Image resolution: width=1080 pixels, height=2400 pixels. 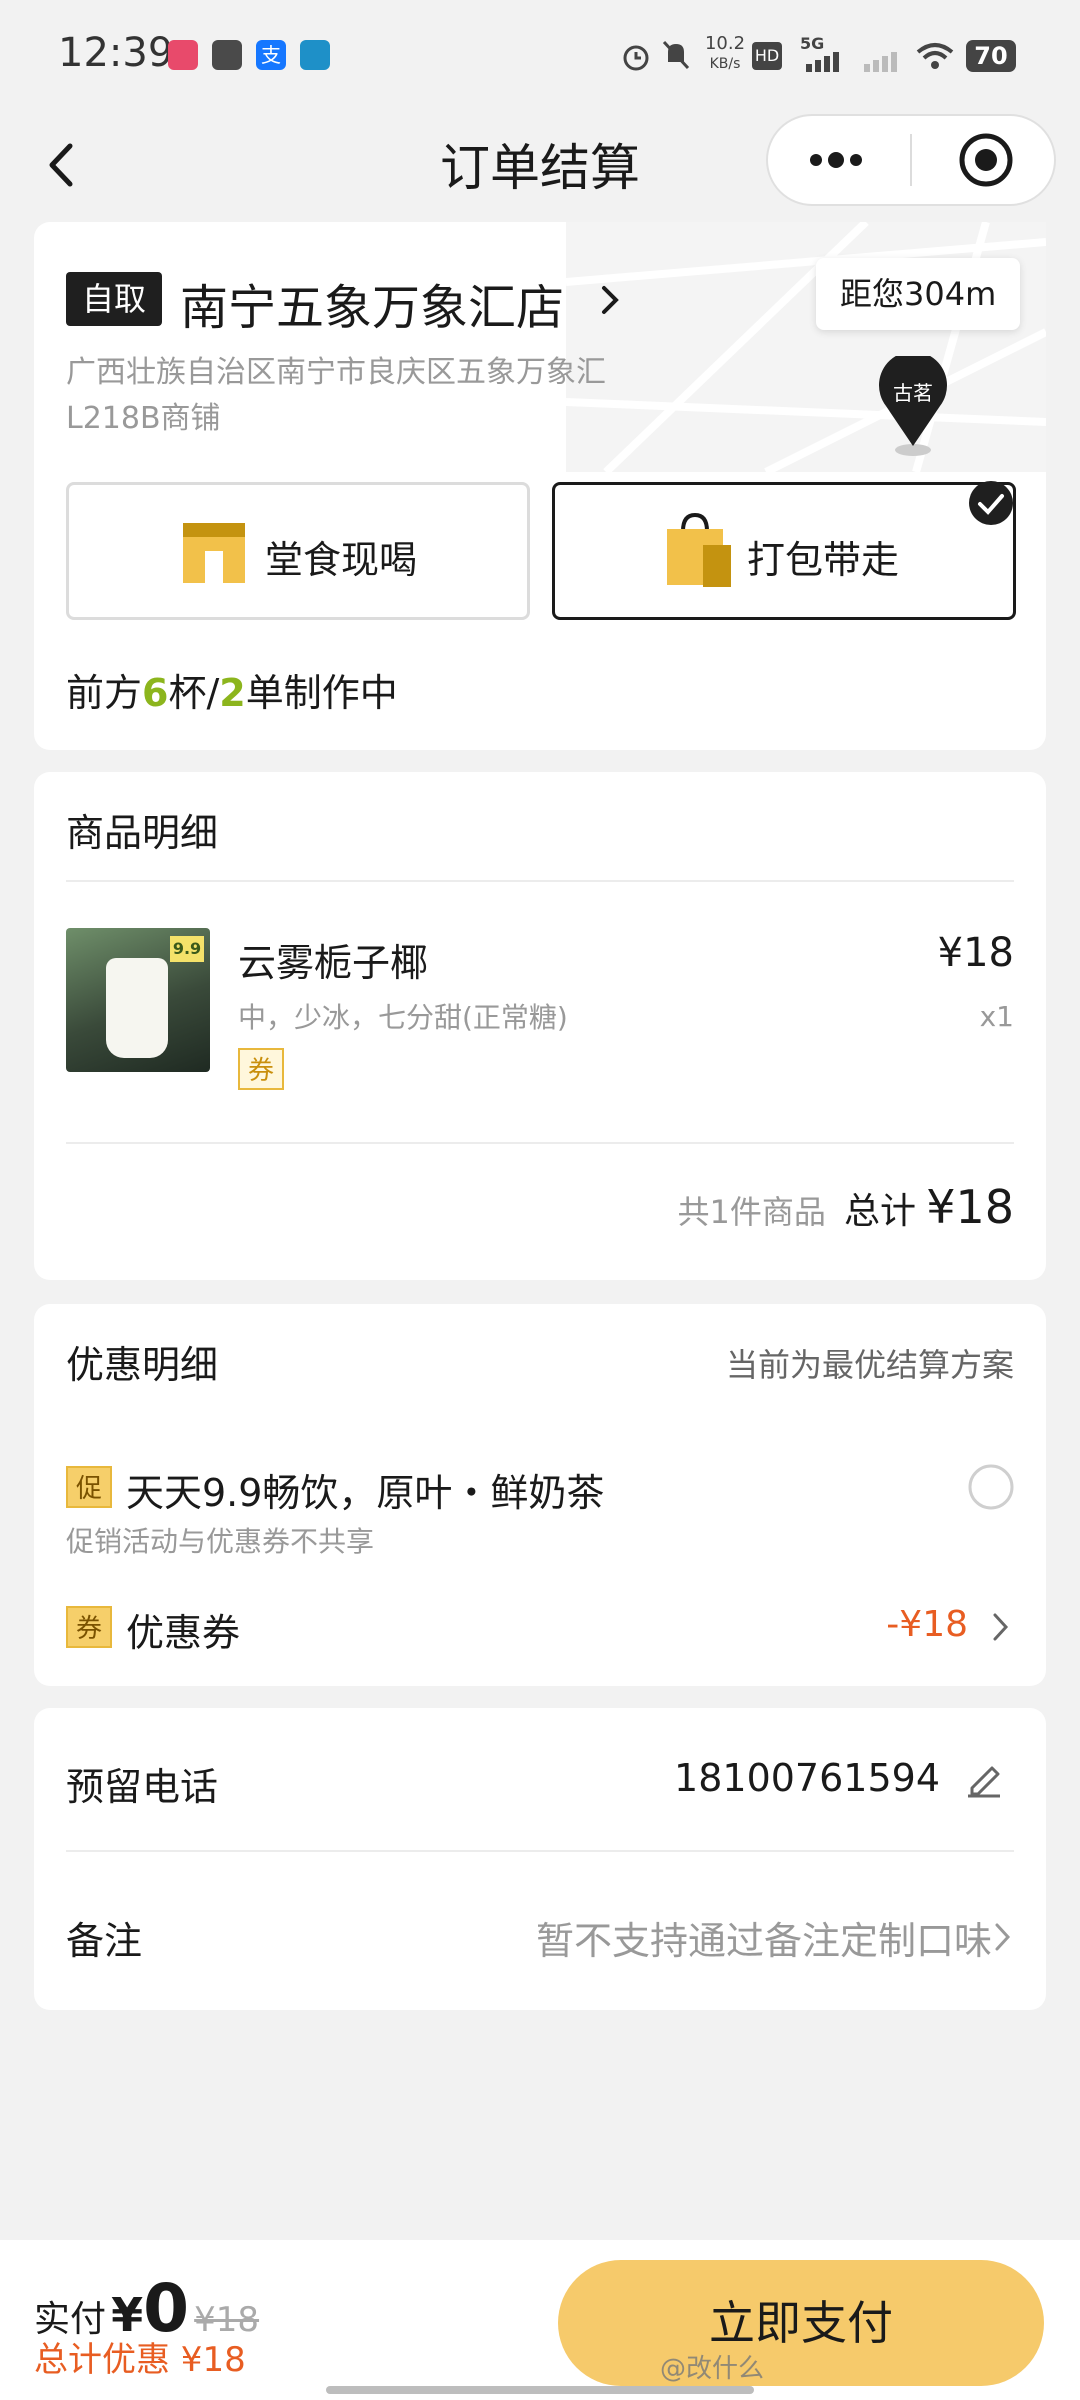 What do you see at coordinates (183, 1629) in the screenshot?
I see `coupon-label: 优惠券` at bounding box center [183, 1629].